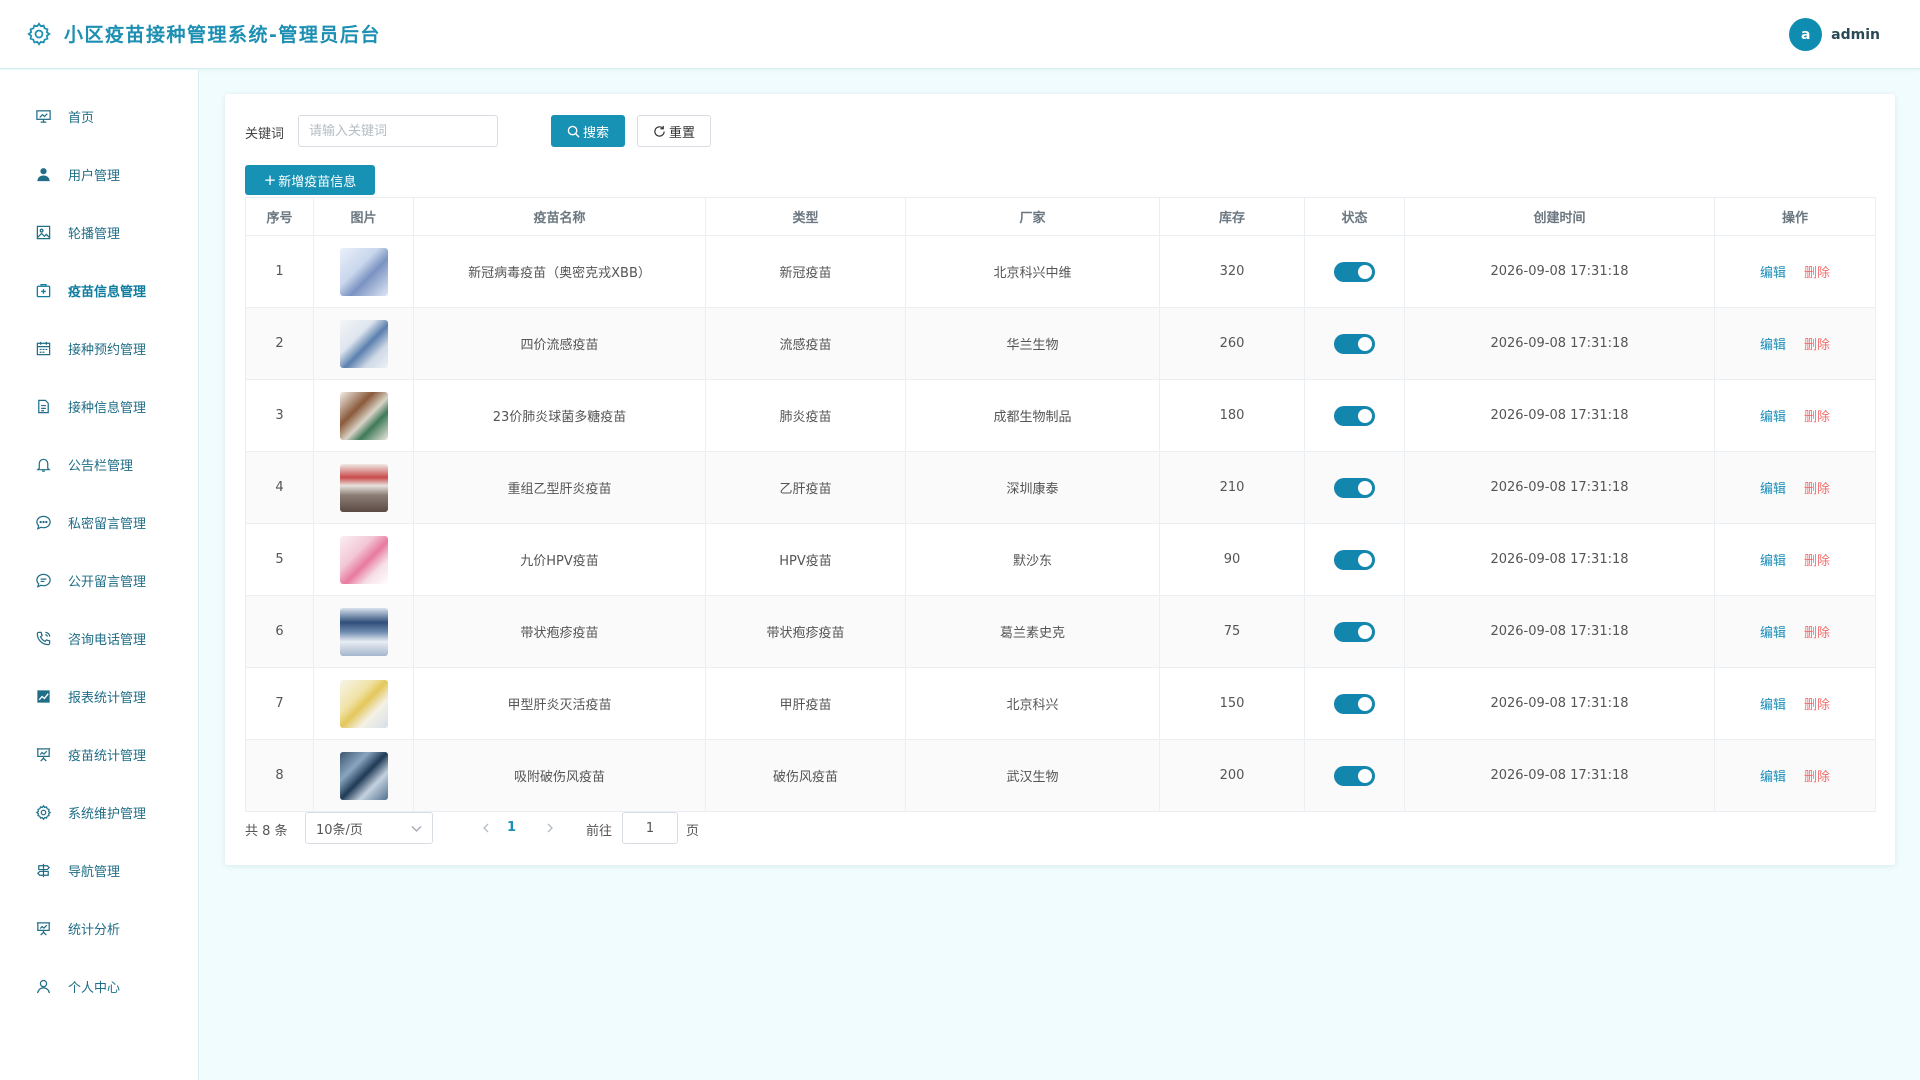 Image resolution: width=1920 pixels, height=1080 pixels. Describe the element at coordinates (369, 828) in the screenshot. I see `page-size-select: 10条/页` at that location.